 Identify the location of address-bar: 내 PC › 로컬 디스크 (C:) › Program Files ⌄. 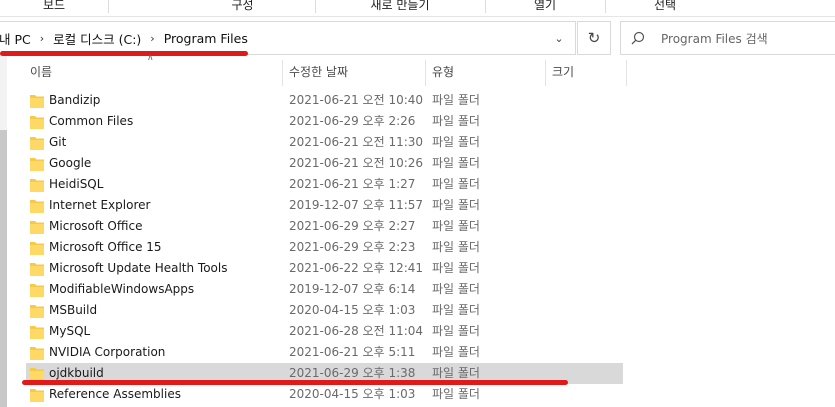
(288, 38).